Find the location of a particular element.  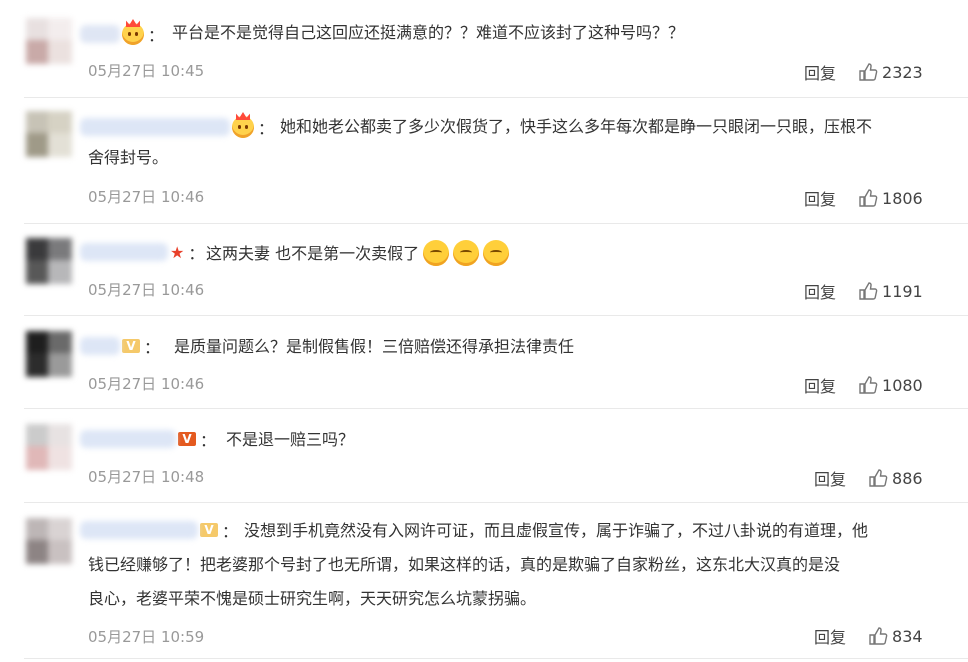

comment-text: 她和她老公都卖了多少次假货了，快手这么多年每次都是睁一只眼闭一只眼，压根不 is located at coordinates (576, 126).